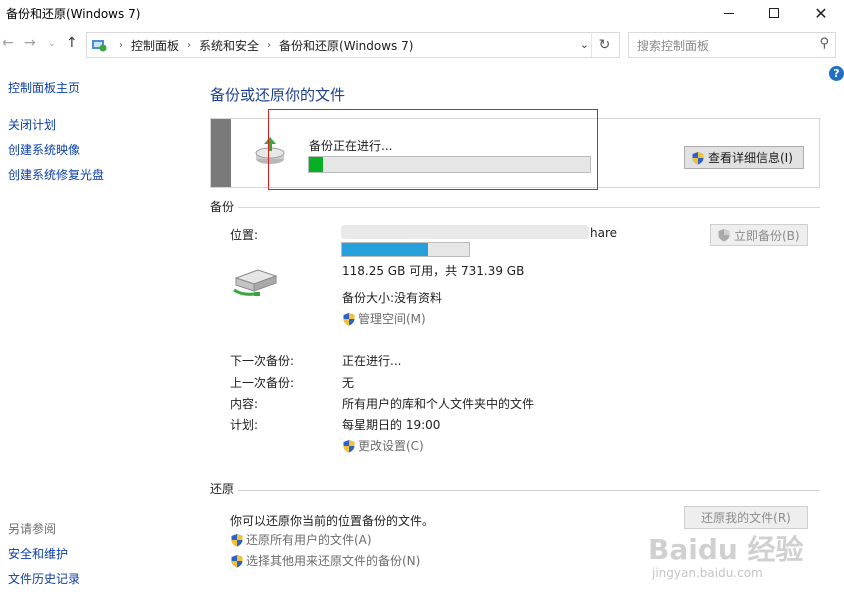  I want to click on control-panel-icon, so click(99, 45).